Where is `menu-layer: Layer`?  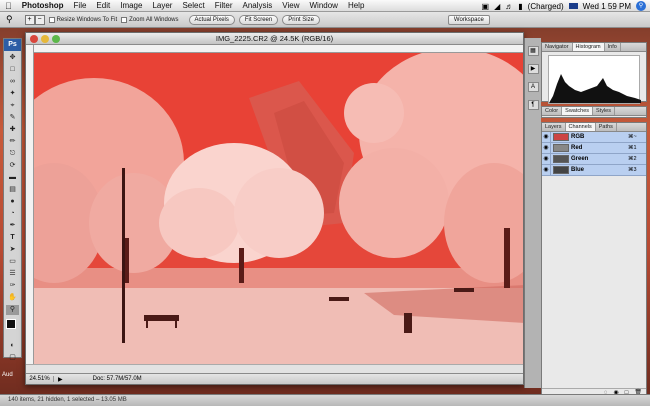
menu-layer: Layer is located at coordinates (162, 5).